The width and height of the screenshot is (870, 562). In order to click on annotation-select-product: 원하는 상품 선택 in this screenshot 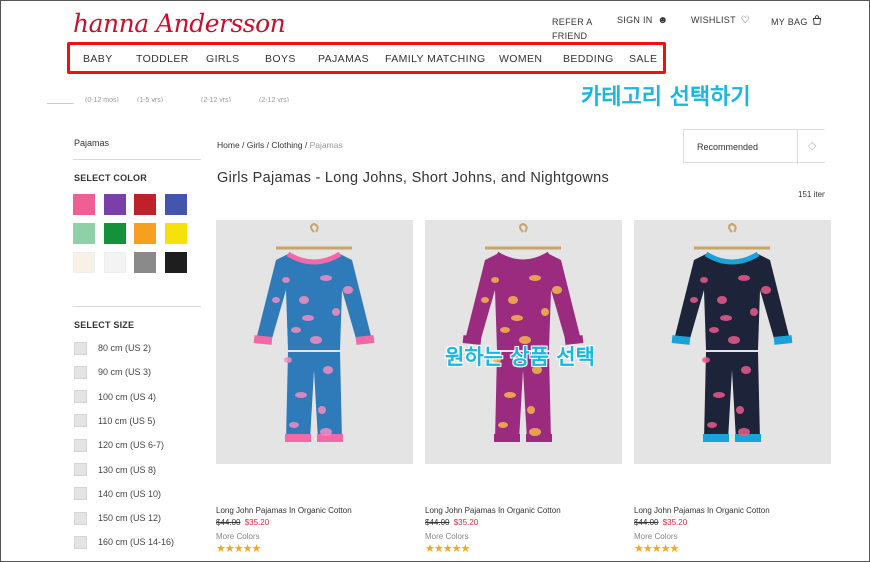, I will do `click(520, 357)`.